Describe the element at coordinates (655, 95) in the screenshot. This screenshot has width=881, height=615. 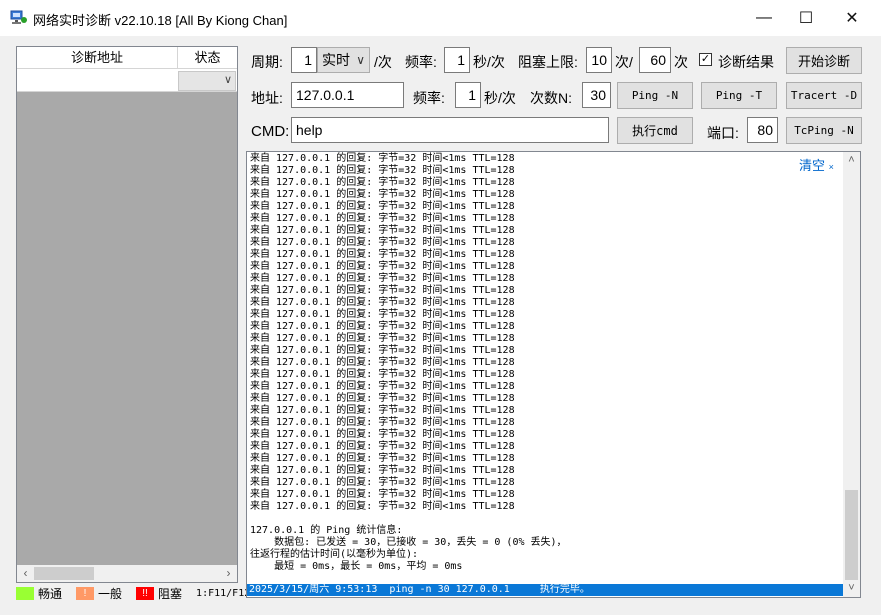
I see `ping-n-button: Ping -N` at that location.